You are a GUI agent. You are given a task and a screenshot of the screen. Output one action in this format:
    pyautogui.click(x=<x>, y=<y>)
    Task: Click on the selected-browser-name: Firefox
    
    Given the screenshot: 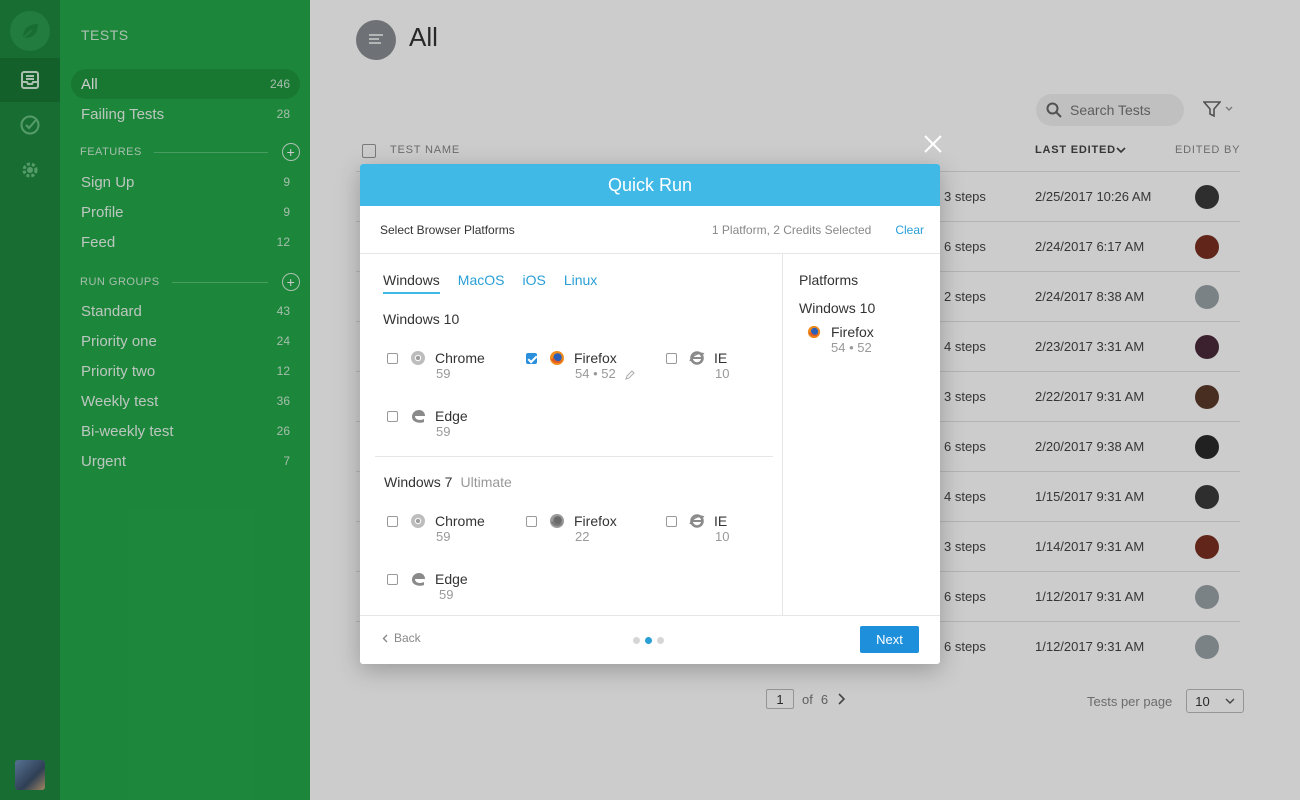 What is the action you would take?
    pyautogui.click(x=852, y=332)
    